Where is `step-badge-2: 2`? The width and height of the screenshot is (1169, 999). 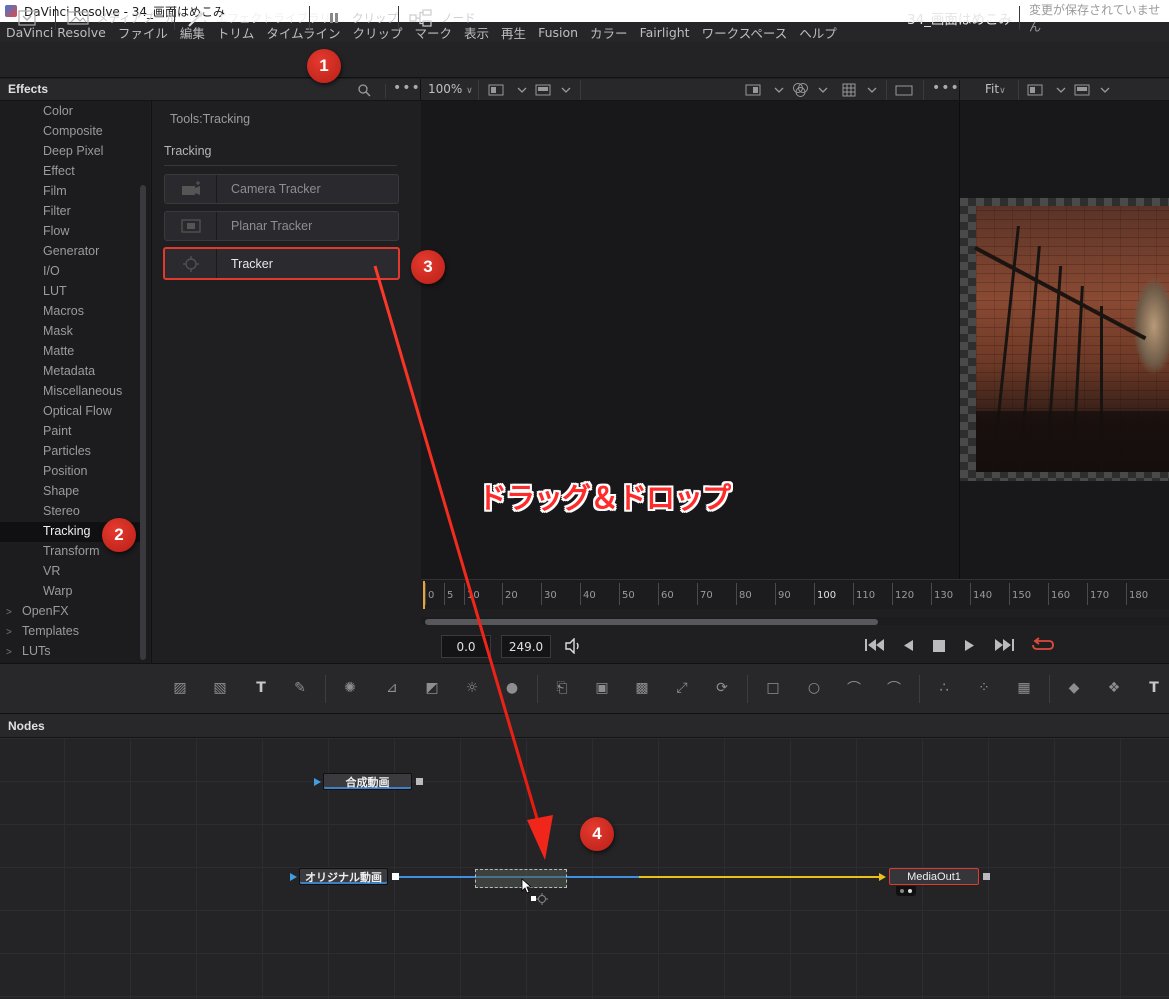 step-badge-2: 2 is located at coordinates (119, 535).